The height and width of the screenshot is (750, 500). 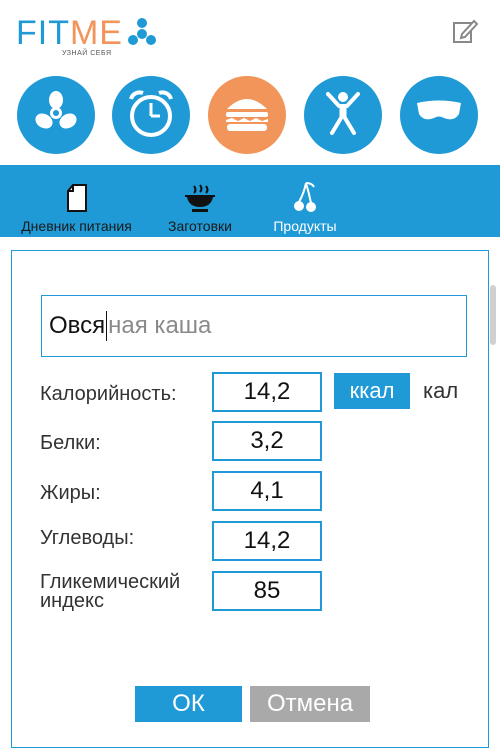 What do you see at coordinates (108, 394) in the screenshot?
I see `calories-label: Калорийность:` at bounding box center [108, 394].